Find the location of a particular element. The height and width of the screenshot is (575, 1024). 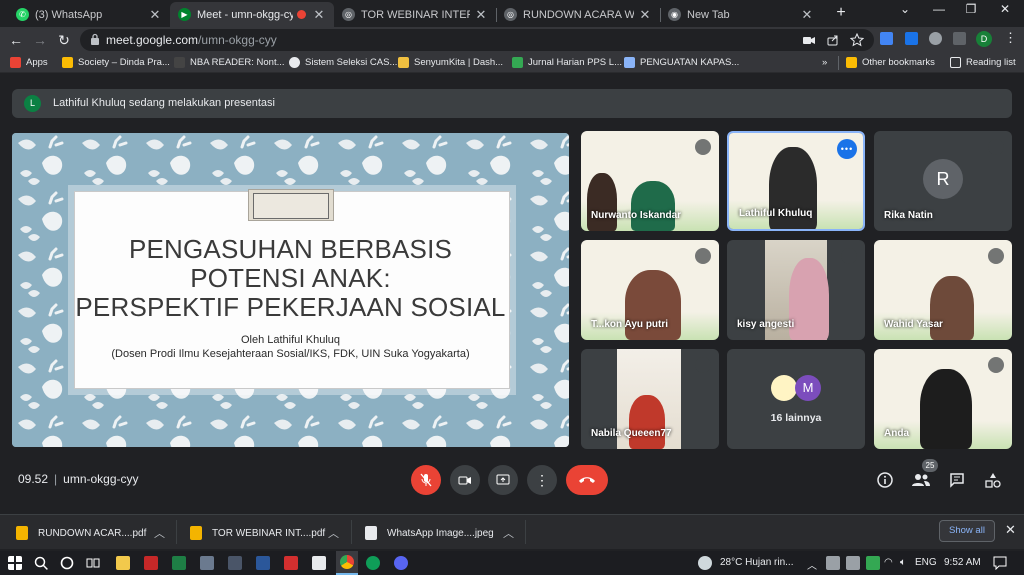

volume-icon: 🔈︎ is located at coordinates (903, 562).